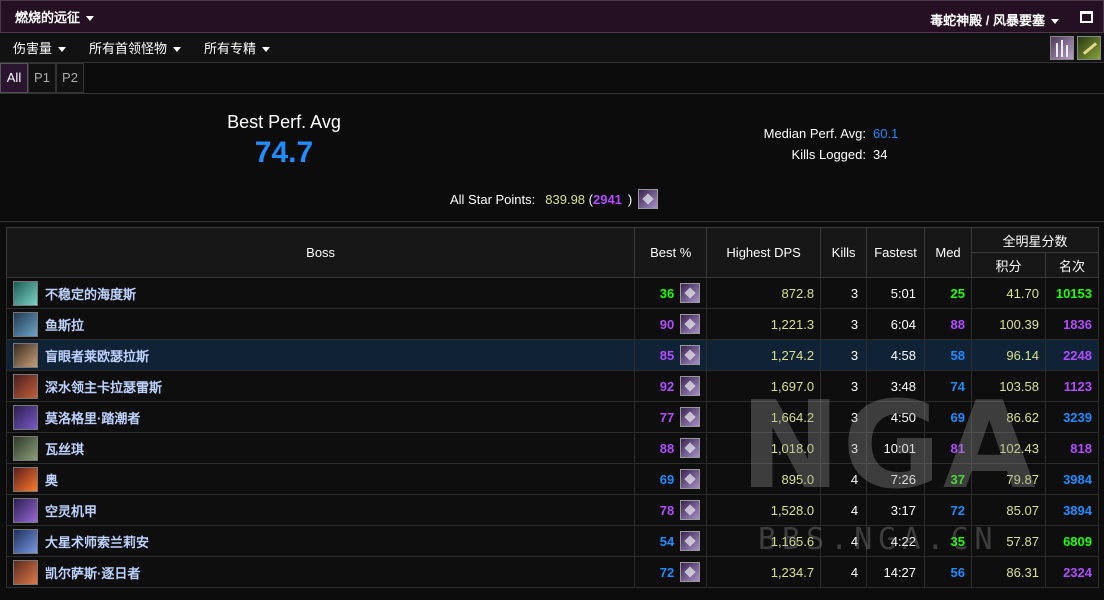  Describe the element at coordinates (284, 152) in the screenshot. I see `best-perf-value: 74.7` at that location.